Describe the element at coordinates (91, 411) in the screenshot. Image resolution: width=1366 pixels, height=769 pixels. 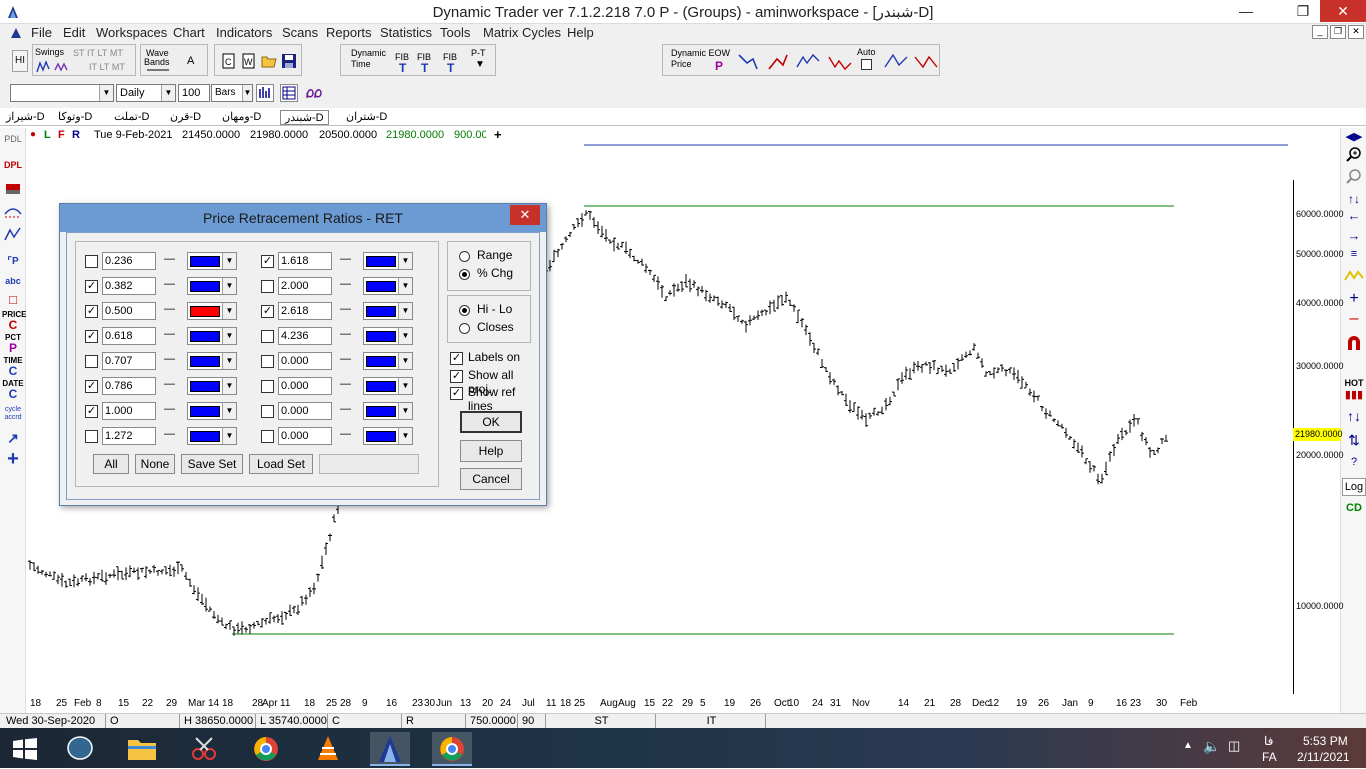
I see `left-ratio-checkbox-6: ✓` at that location.